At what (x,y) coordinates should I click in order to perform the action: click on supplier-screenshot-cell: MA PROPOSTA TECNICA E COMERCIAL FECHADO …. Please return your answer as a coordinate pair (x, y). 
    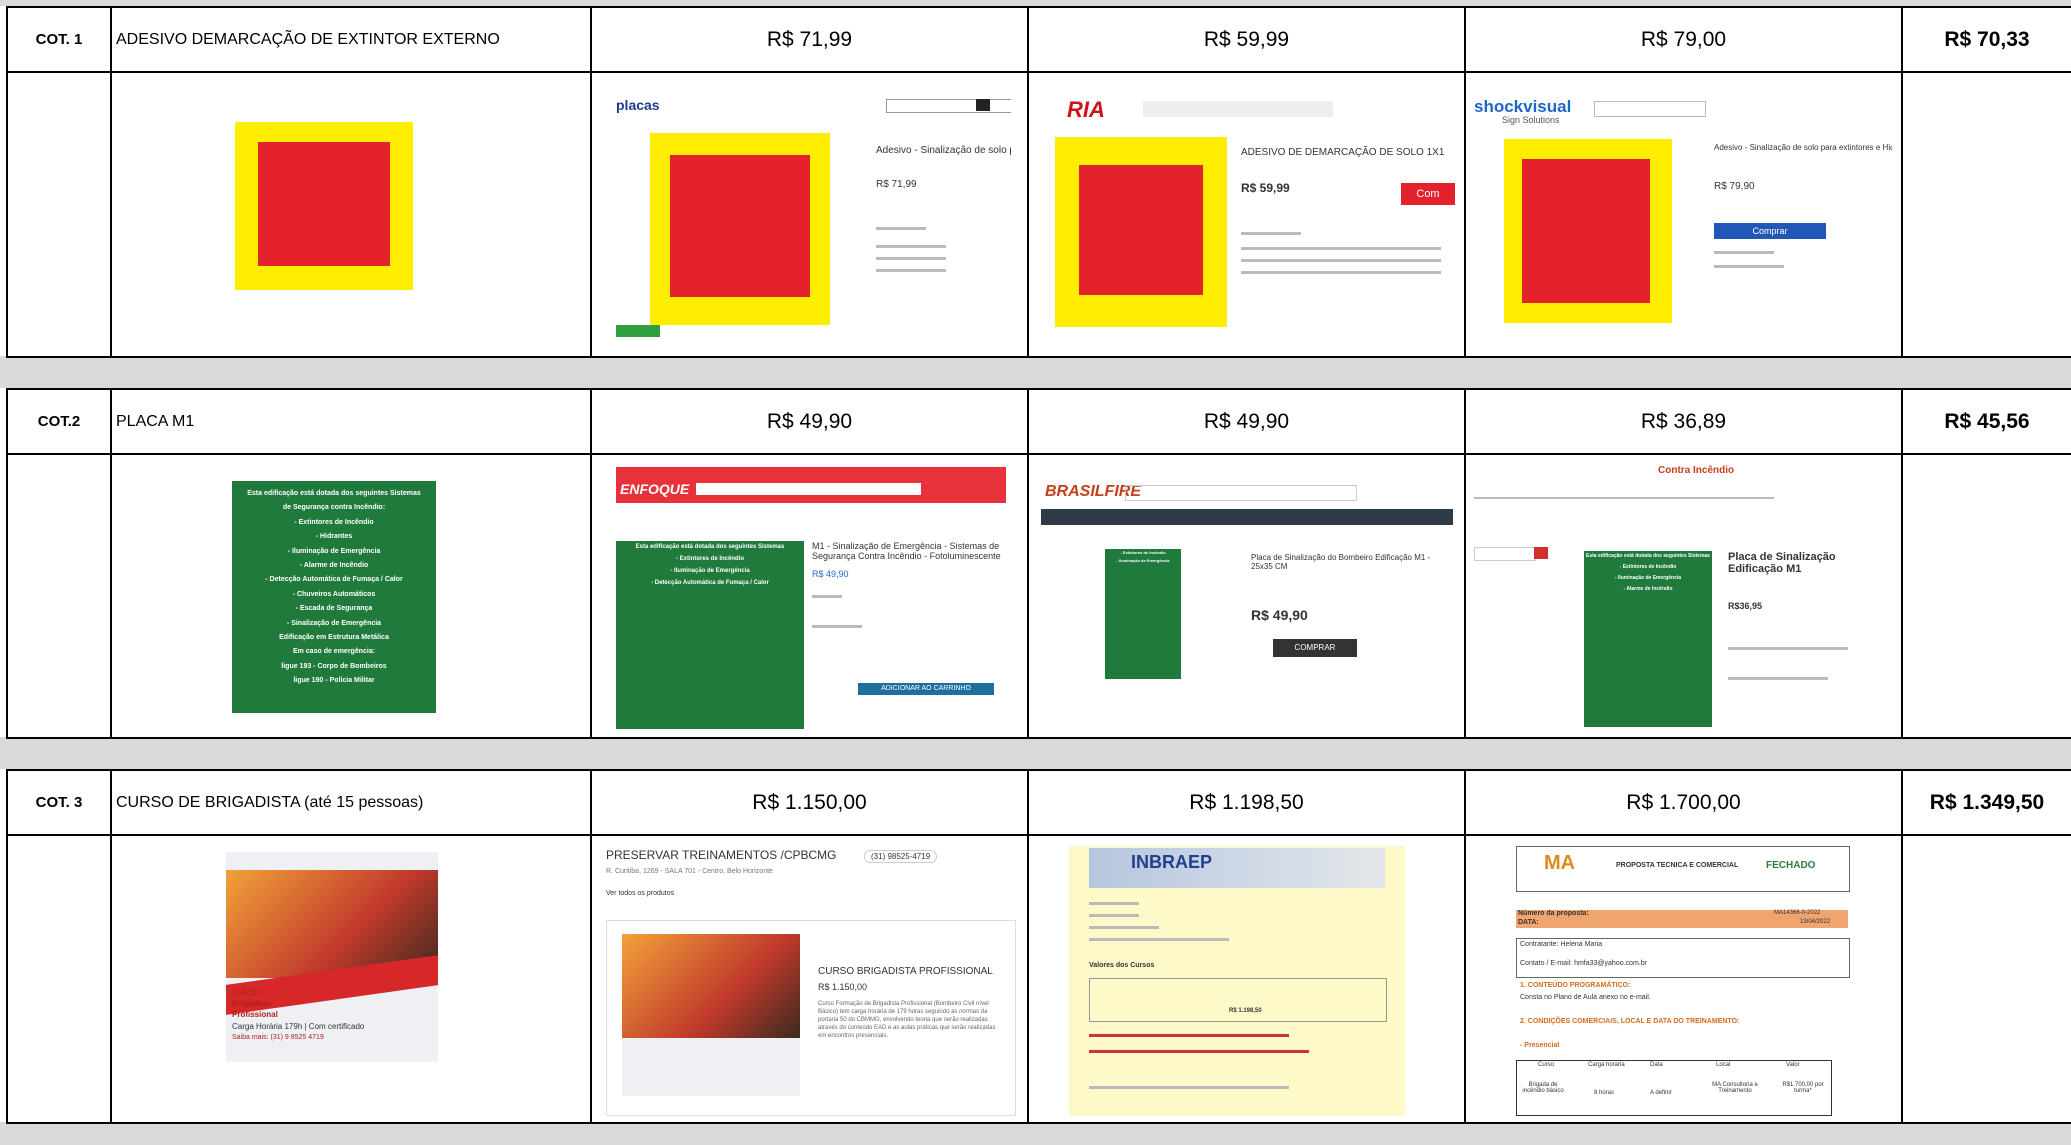
    Looking at the image, I should click on (1683, 979).